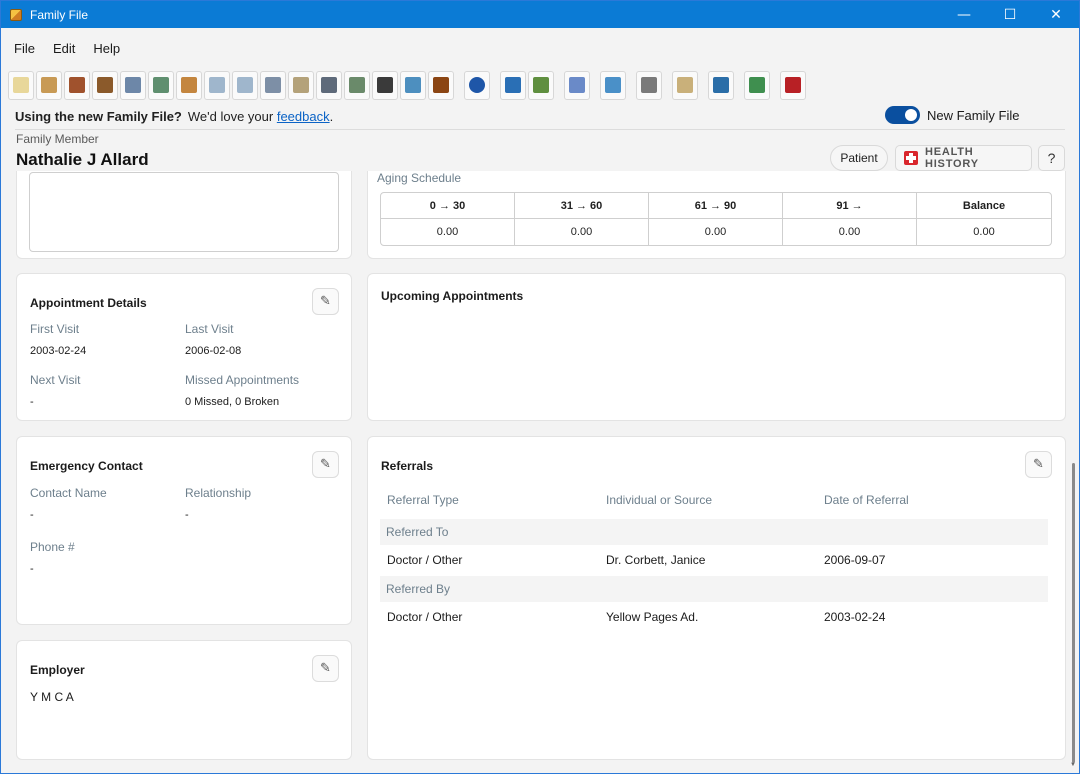 Image resolution: width=1080 pixels, height=774 pixels. Describe the element at coordinates (1051, 158) in the screenshot. I see `help-button: ?` at that location.